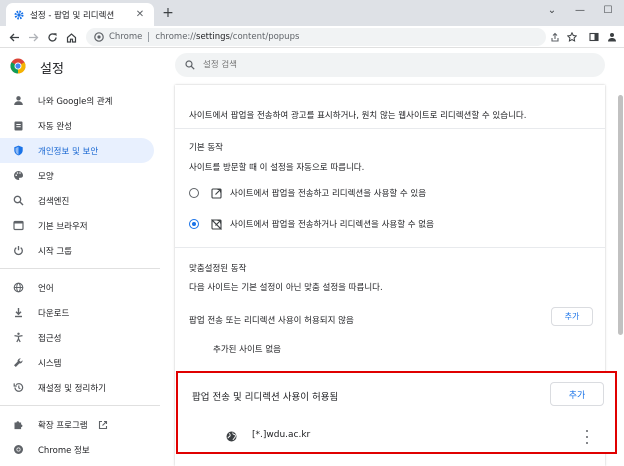 The width and height of the screenshot is (624, 466). What do you see at coordinates (168, 13) in the screenshot?
I see `new-tab-button: +` at bounding box center [168, 13].